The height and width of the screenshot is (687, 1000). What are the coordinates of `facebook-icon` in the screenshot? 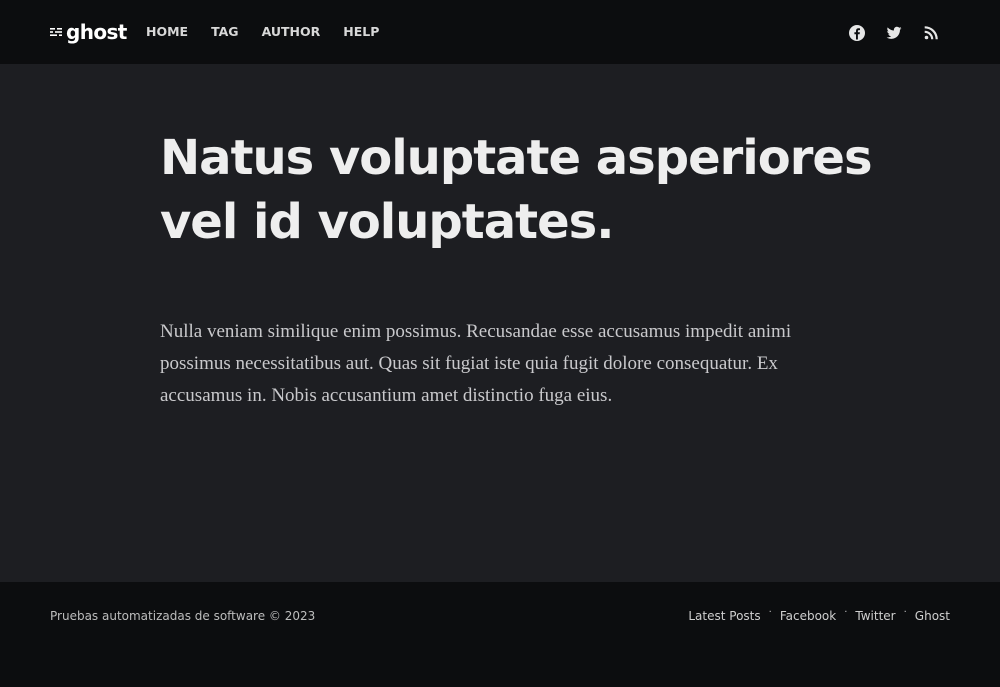 It's located at (857, 33).